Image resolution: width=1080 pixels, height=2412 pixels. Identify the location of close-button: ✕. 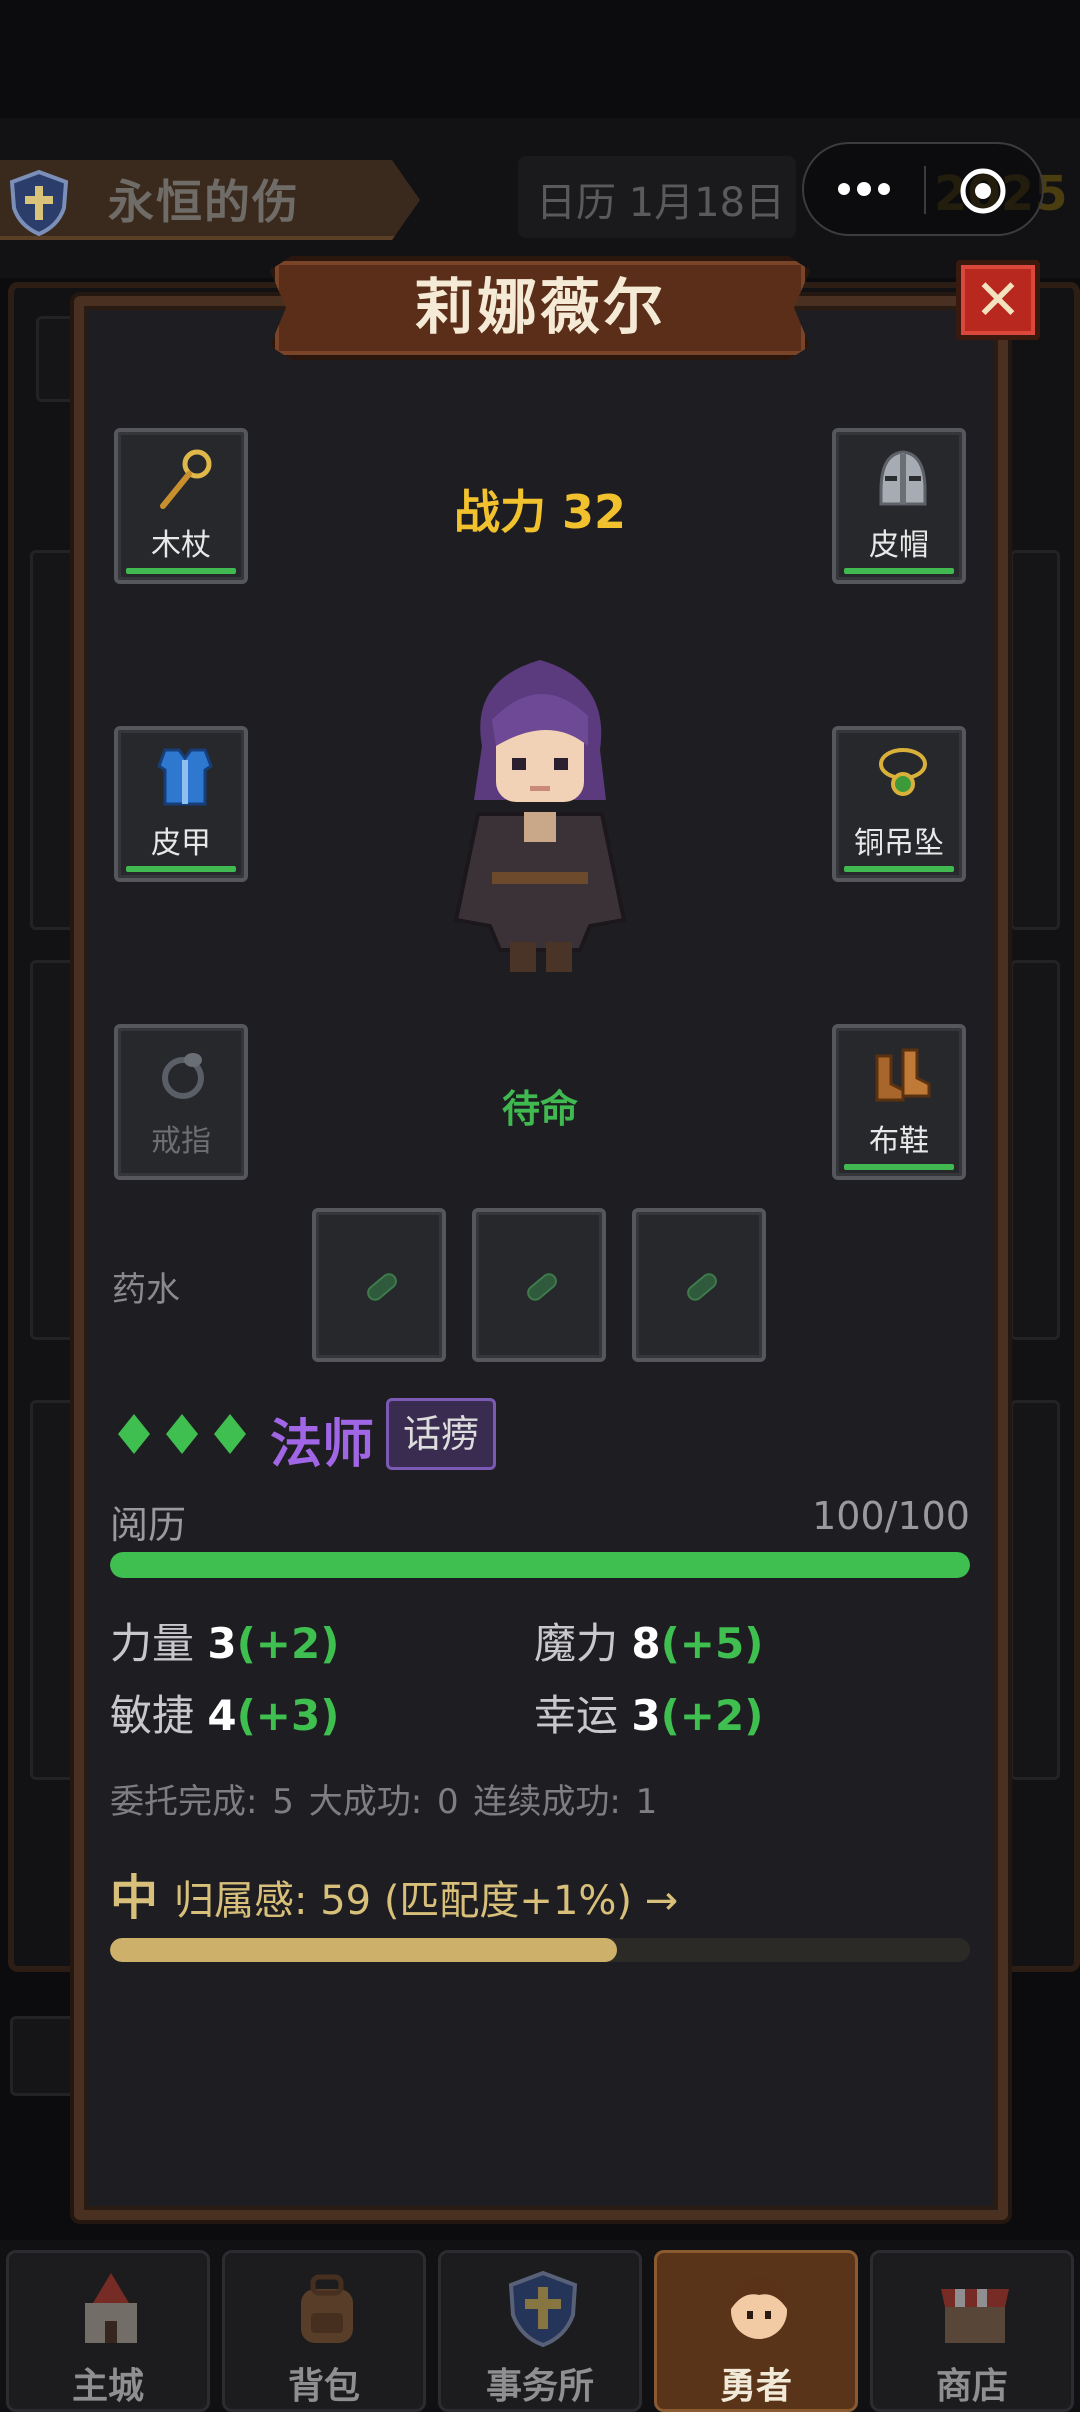
(998, 300).